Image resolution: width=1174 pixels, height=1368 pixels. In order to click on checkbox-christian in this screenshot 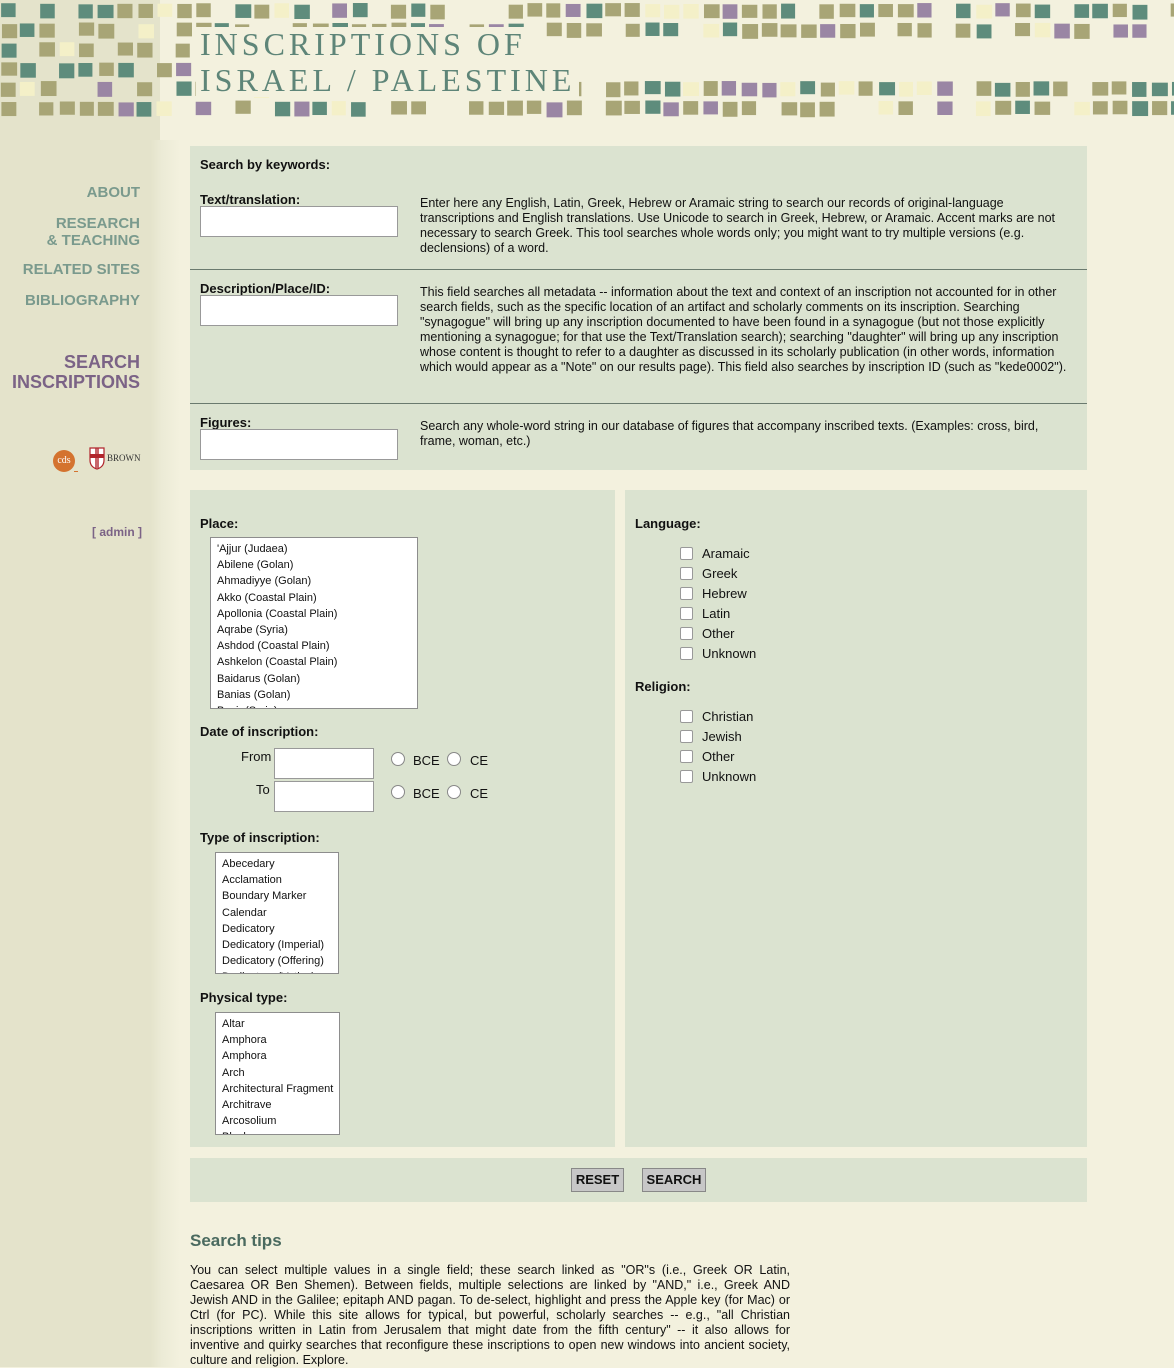, I will do `click(686, 716)`.